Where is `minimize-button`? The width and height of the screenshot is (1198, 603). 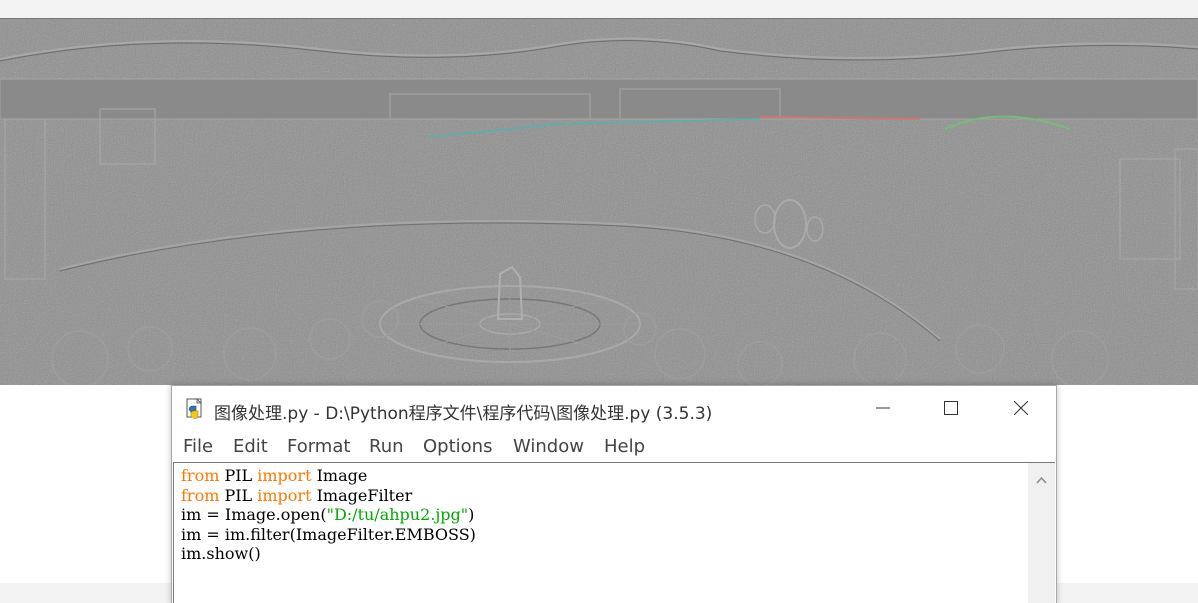
minimize-button is located at coordinates (883, 409).